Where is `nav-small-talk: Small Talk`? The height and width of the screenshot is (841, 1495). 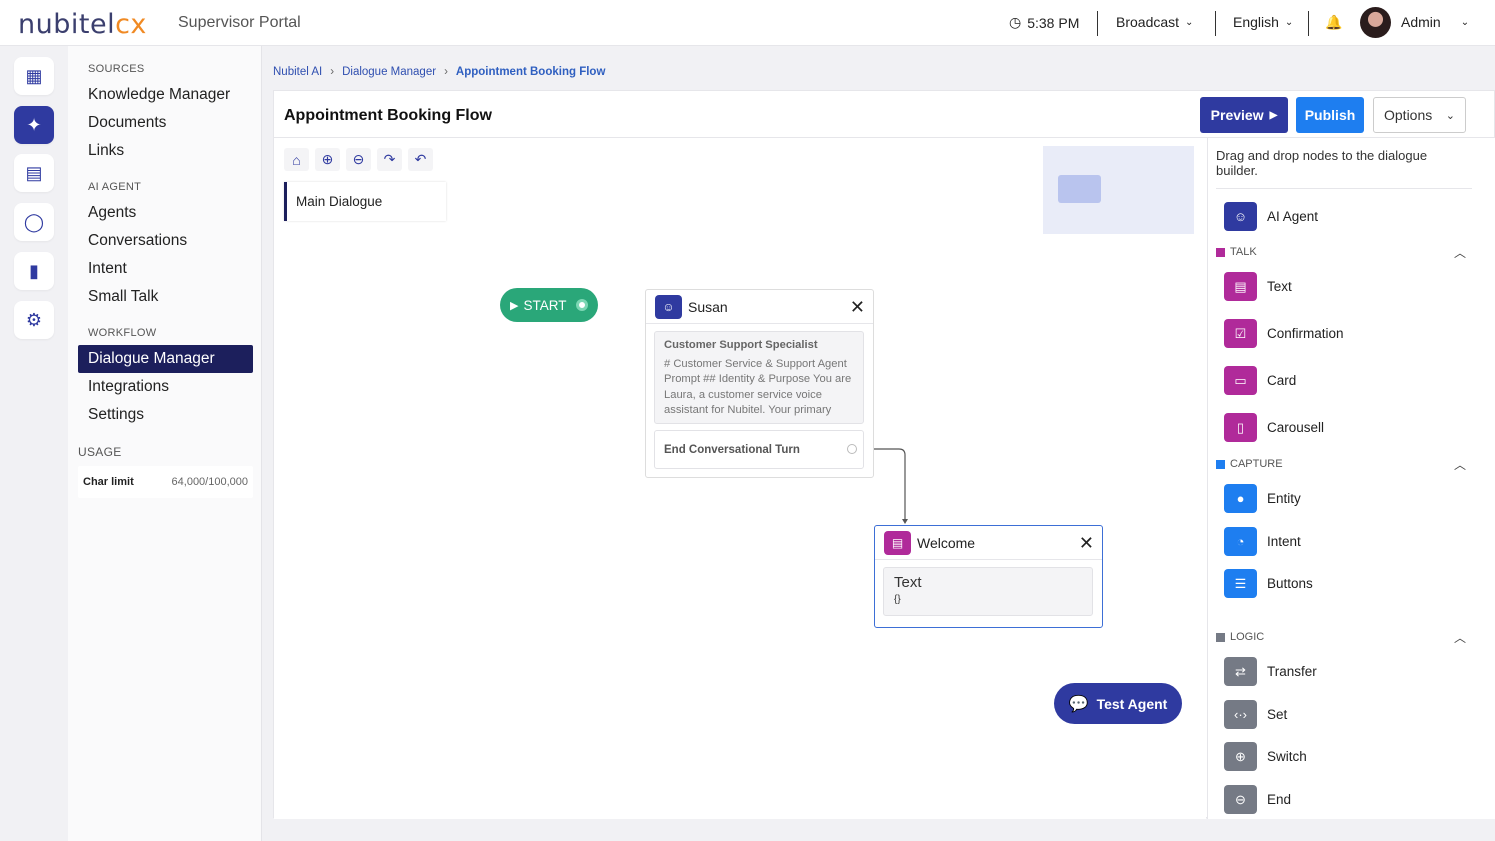 nav-small-talk: Small Talk is located at coordinates (165, 297).